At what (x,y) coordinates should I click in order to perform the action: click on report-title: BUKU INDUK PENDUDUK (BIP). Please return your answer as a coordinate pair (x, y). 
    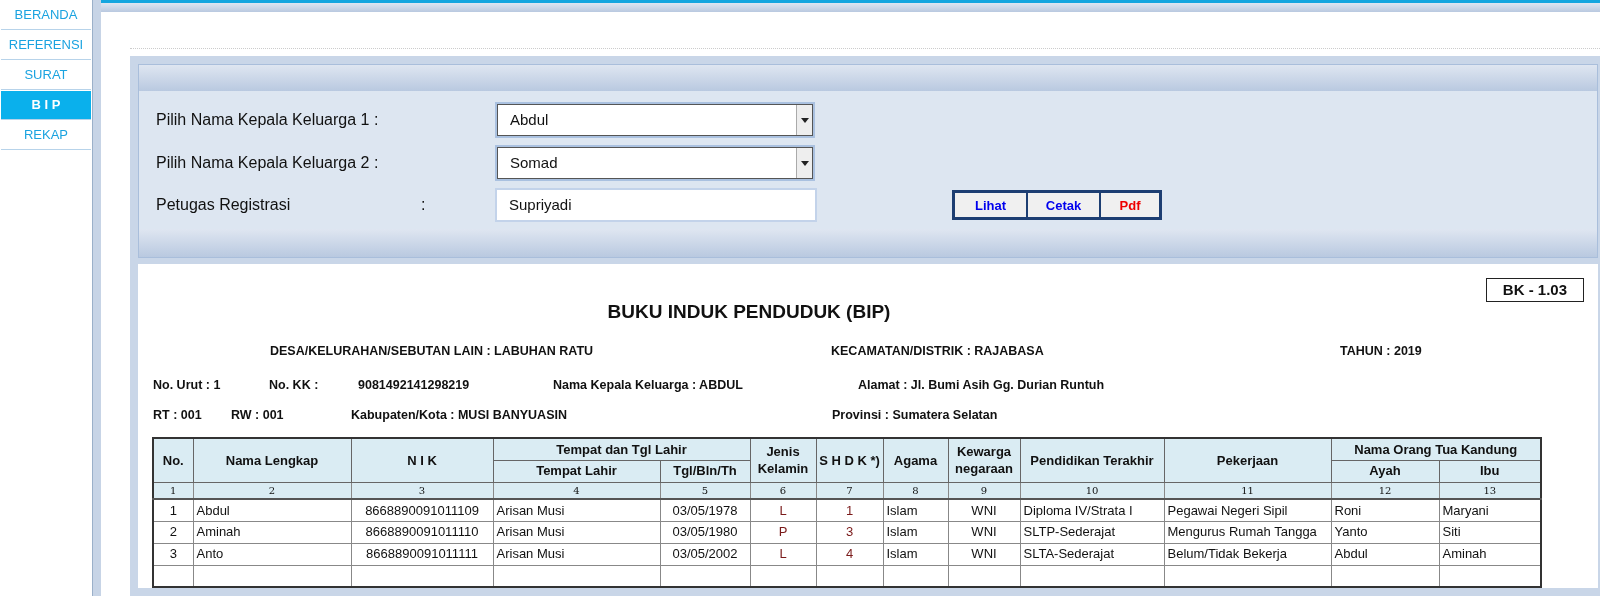
    Looking at the image, I should click on (749, 312).